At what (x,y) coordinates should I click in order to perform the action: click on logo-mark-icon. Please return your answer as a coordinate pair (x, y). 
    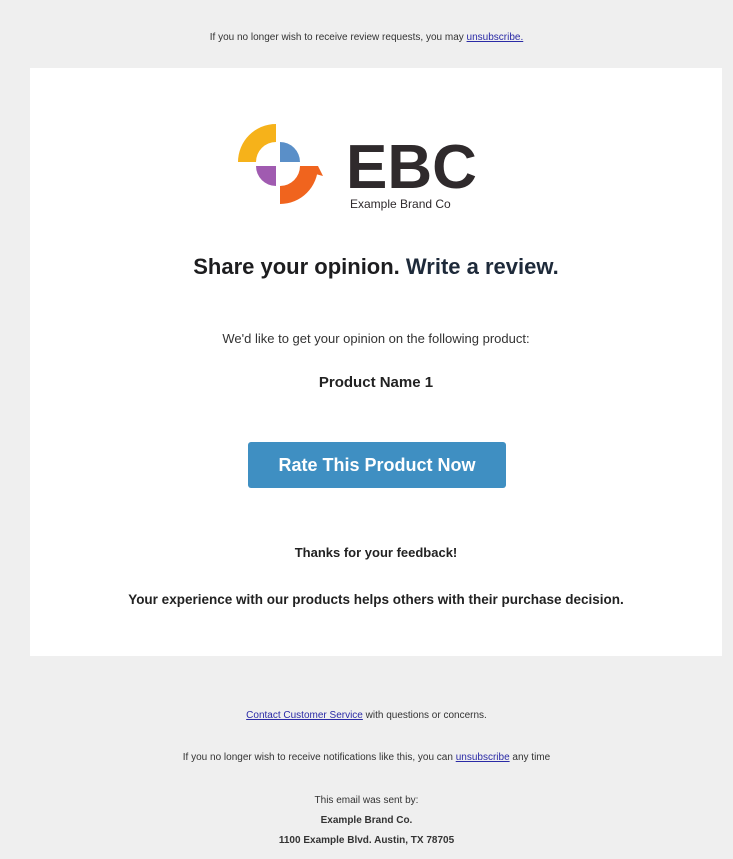
    Looking at the image, I should click on (280, 164).